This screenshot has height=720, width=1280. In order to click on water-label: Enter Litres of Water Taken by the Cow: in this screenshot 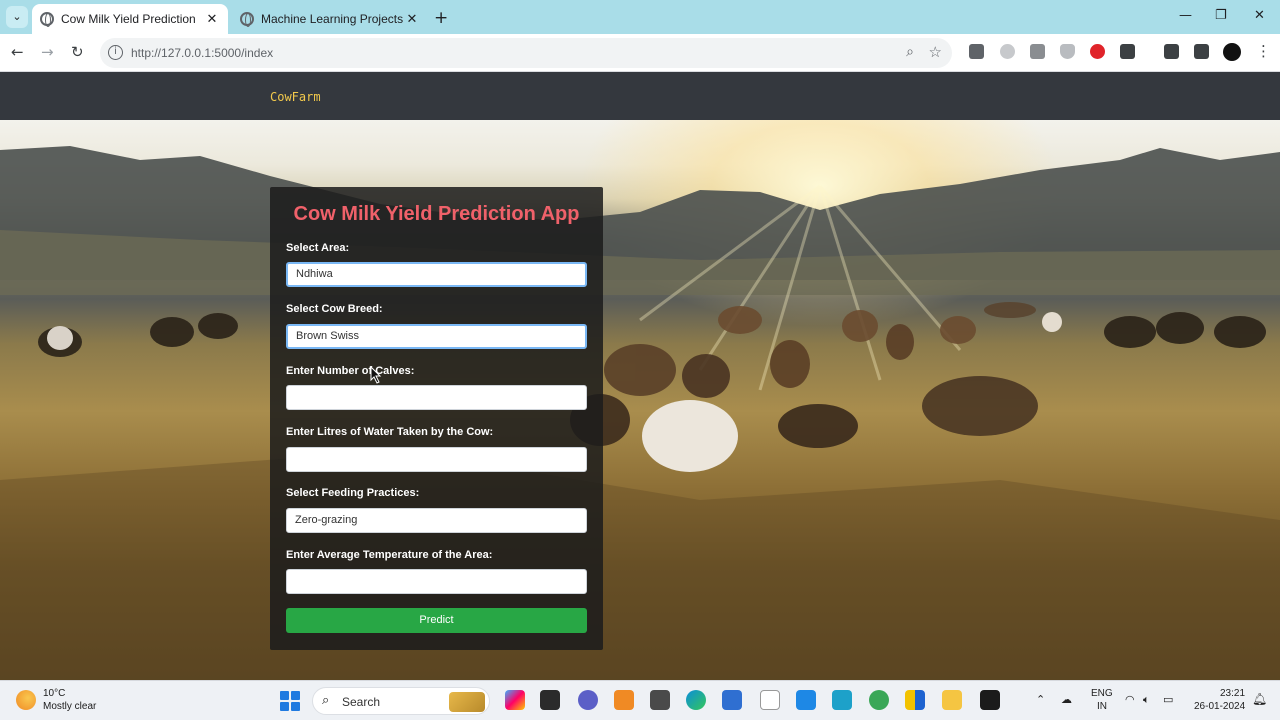, I will do `click(390, 432)`.